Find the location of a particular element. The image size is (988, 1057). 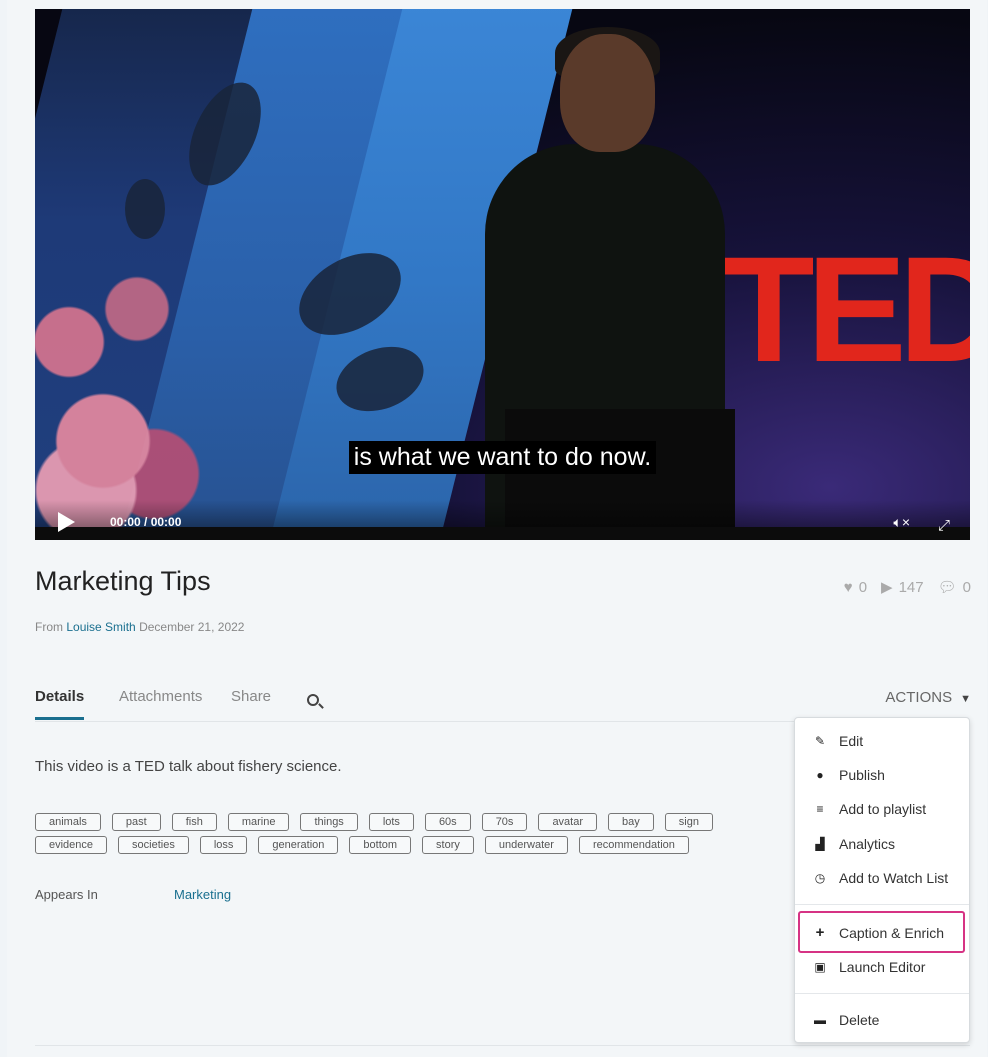

likes-stat: ♥ 0 is located at coordinates (855, 587).